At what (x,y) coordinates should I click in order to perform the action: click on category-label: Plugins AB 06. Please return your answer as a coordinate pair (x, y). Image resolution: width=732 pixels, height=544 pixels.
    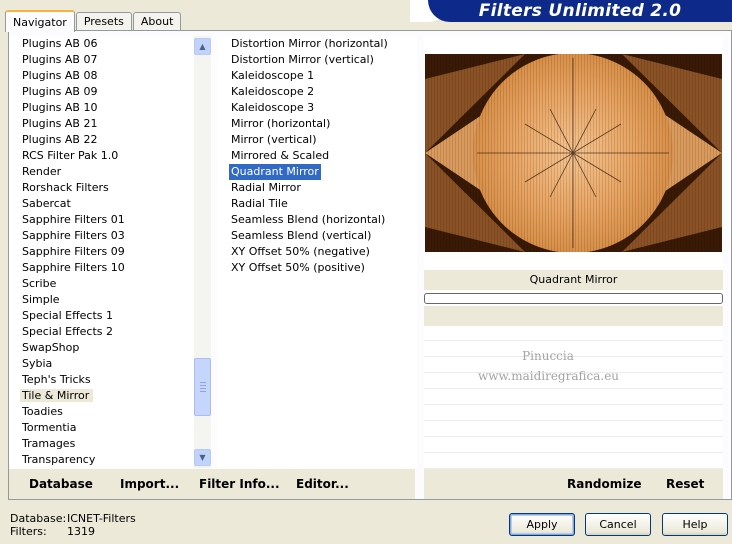
    Looking at the image, I should click on (60, 43).